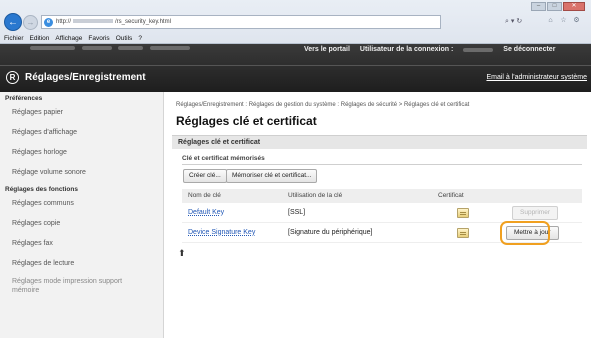  Describe the element at coordinates (246, 121) in the screenshot. I see `page-title: Réglages clé et certificat` at that location.